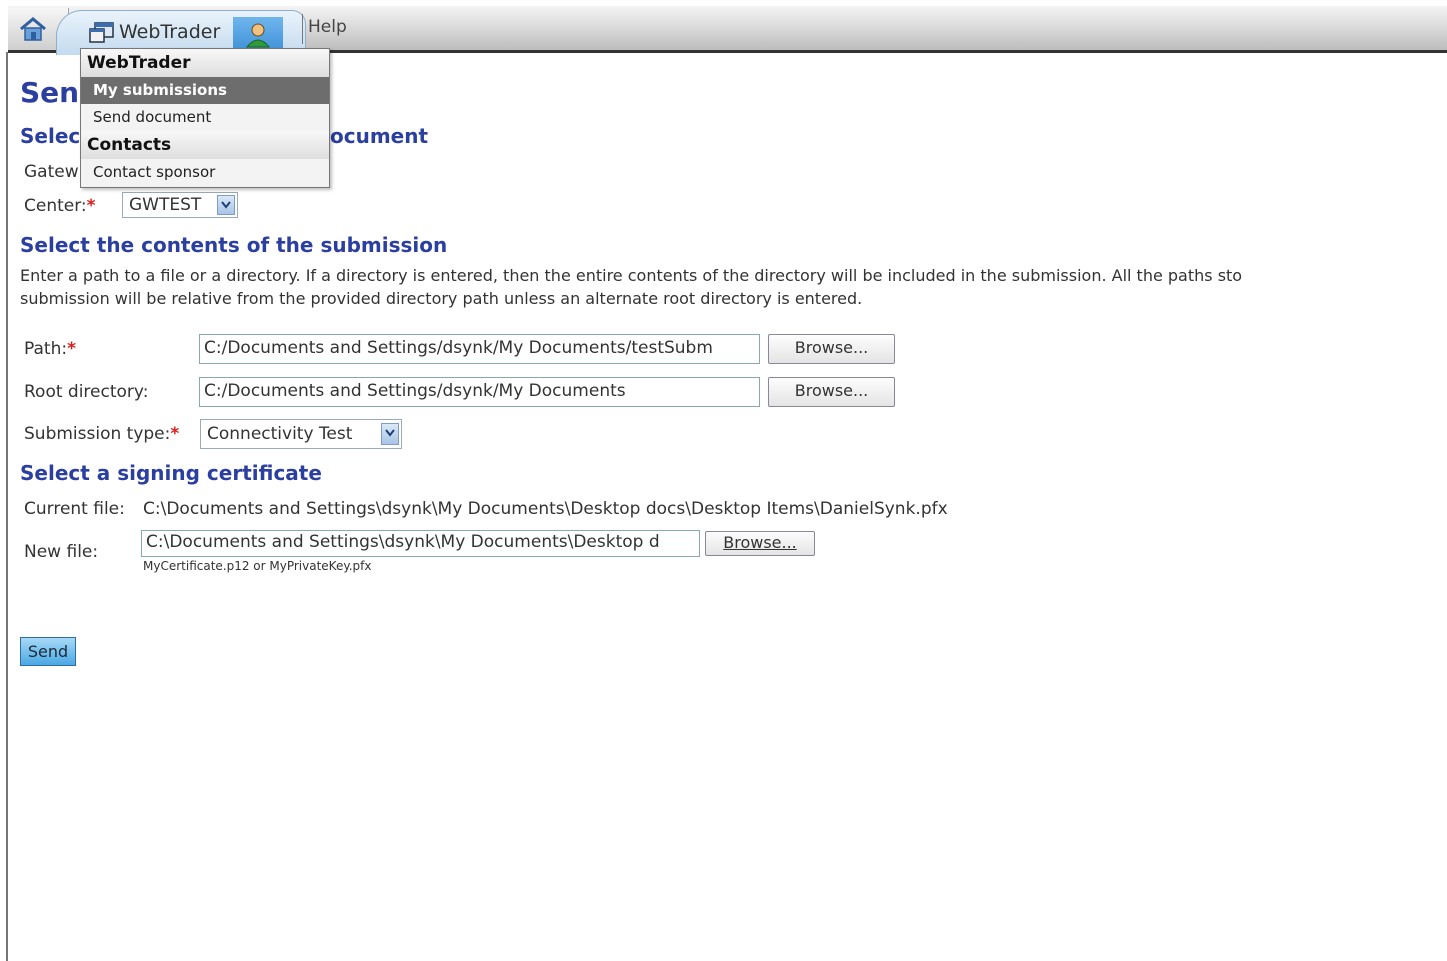 The height and width of the screenshot is (961, 1447). Describe the element at coordinates (727, 30) in the screenshot. I see `top-tab-bar: WebTrader Help` at that location.